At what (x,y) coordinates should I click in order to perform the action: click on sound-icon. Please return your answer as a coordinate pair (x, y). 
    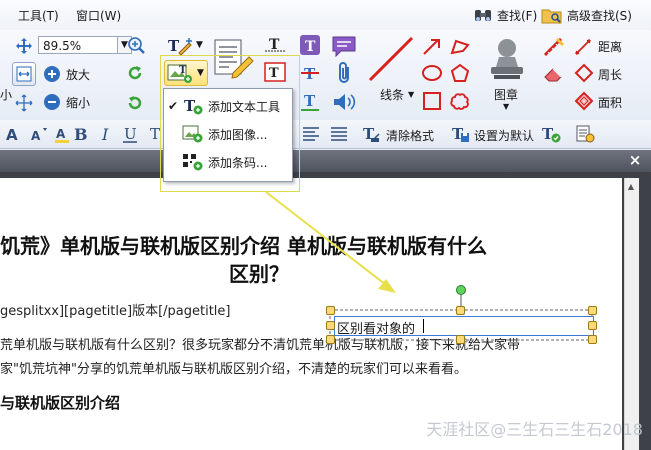
    Looking at the image, I should click on (344, 102).